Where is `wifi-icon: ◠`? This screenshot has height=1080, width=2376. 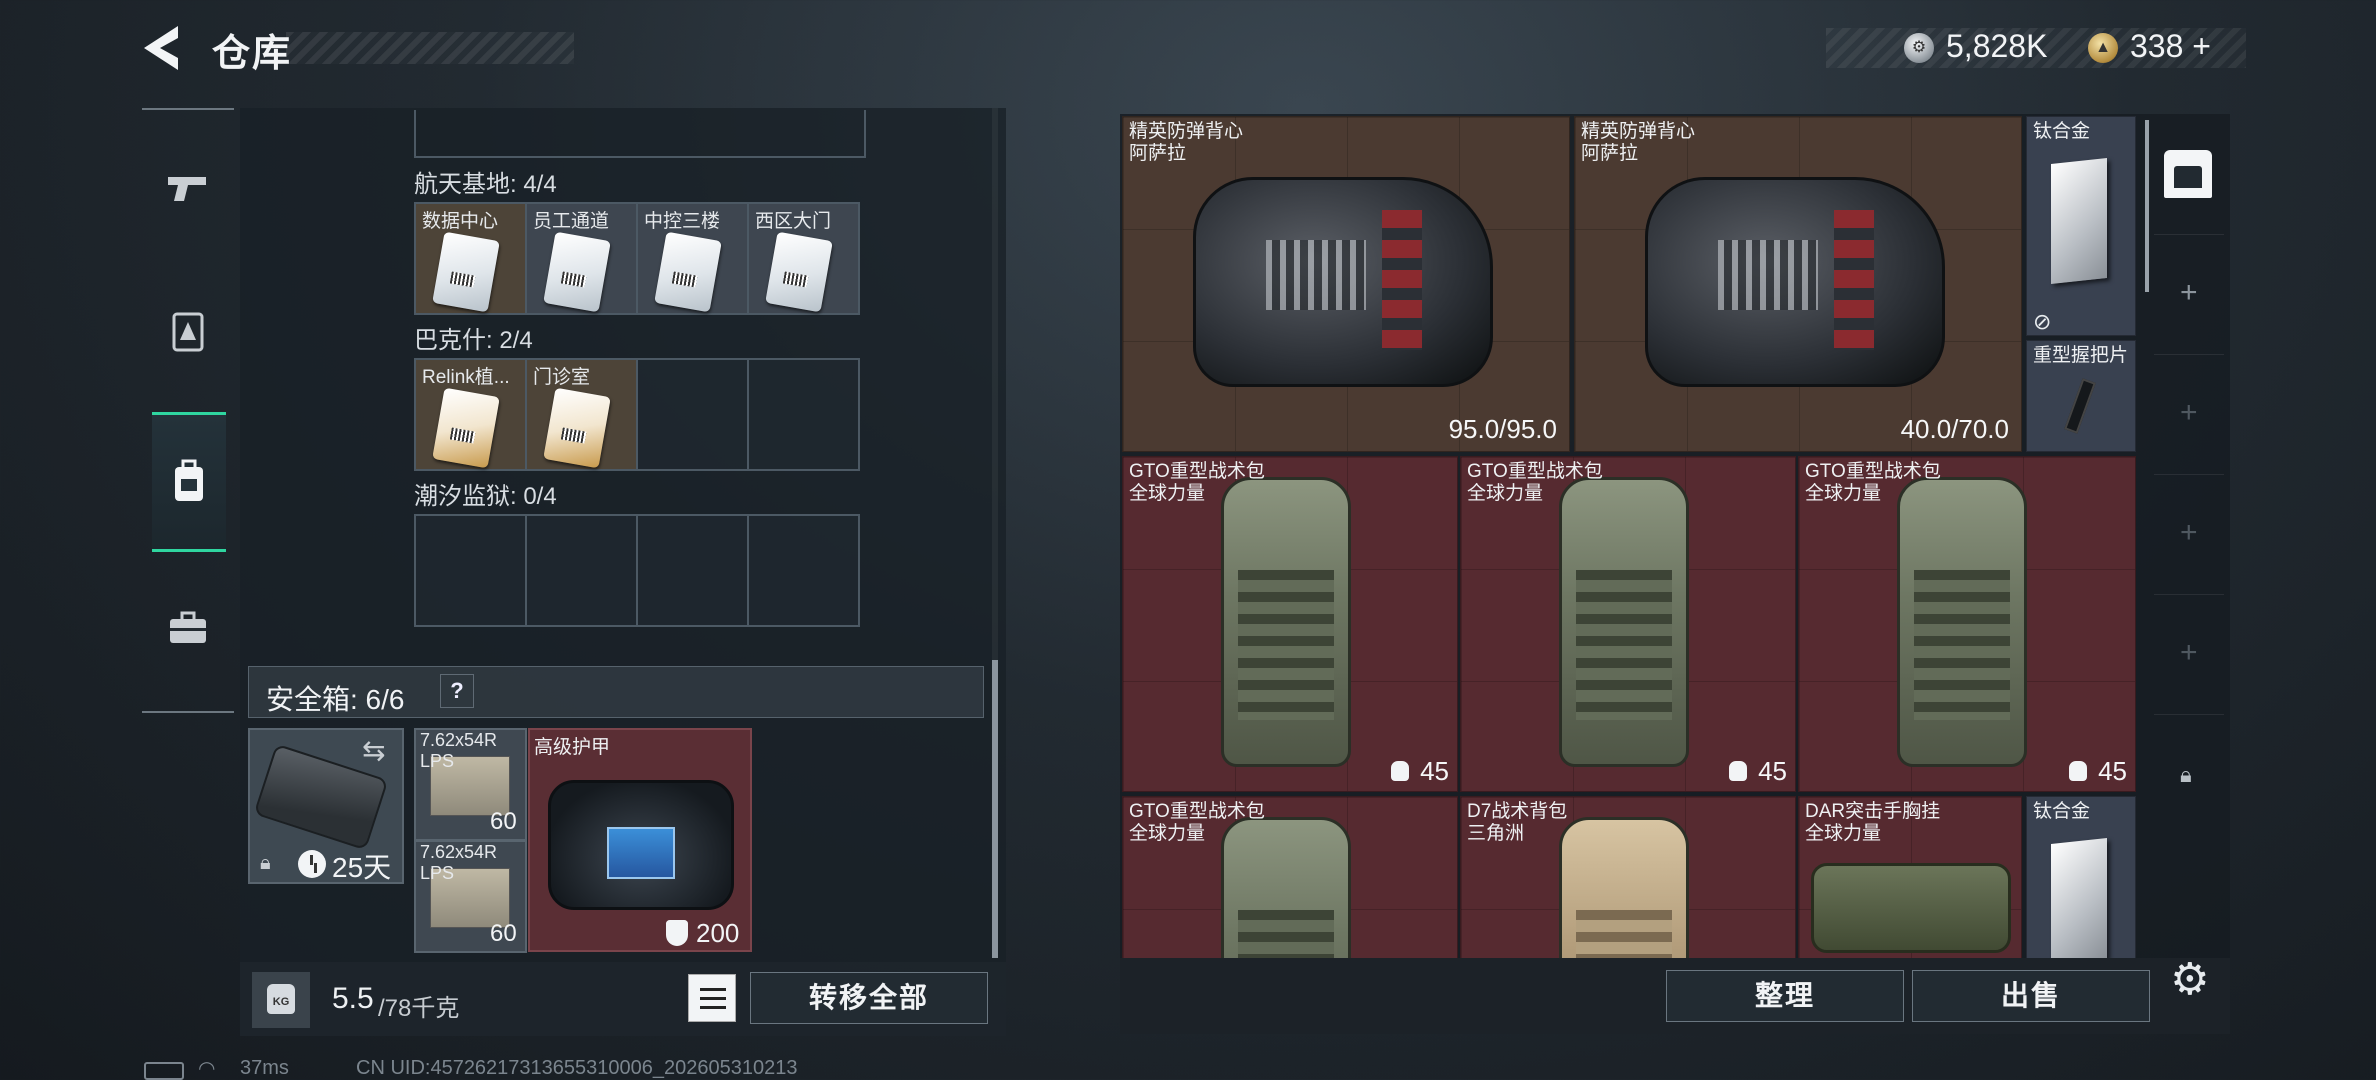
wifi-icon: ◠ is located at coordinates (207, 1069).